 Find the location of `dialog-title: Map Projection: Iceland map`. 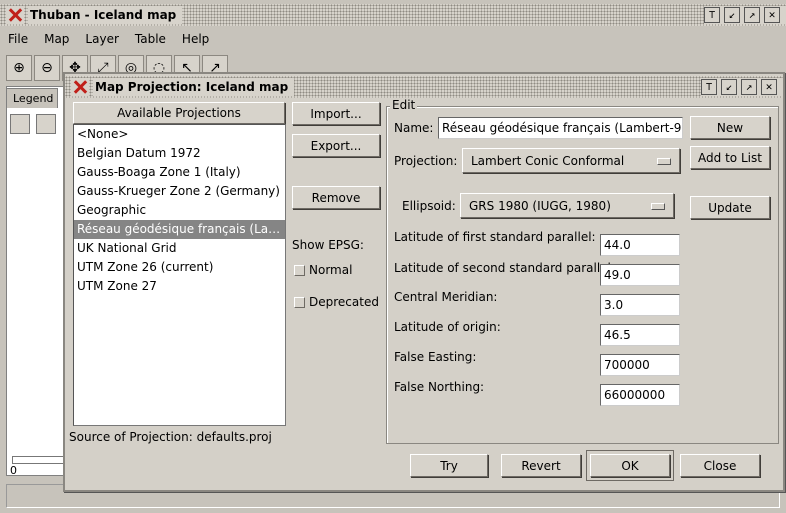

dialog-title: Map Projection: Iceland map is located at coordinates (194, 87).